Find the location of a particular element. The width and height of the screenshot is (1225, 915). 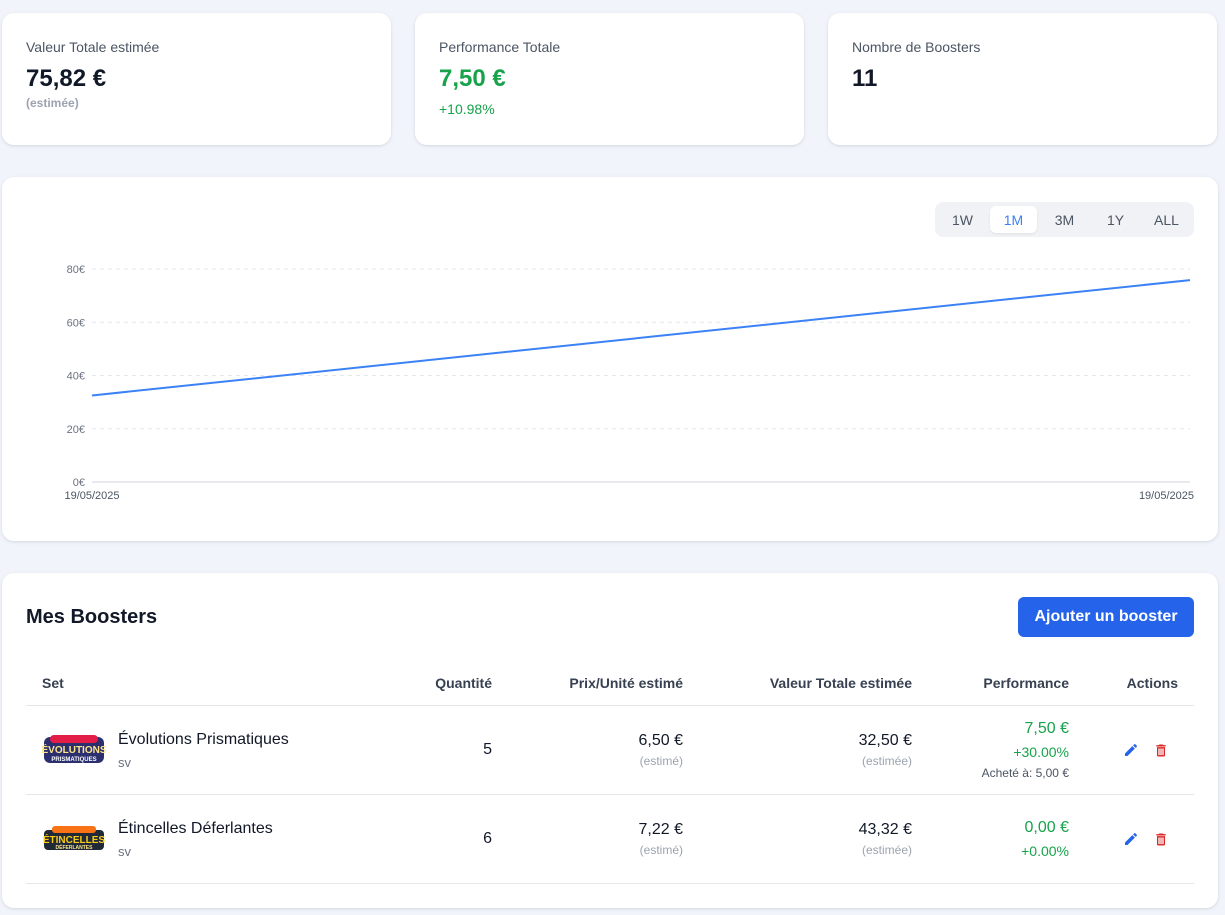

performance-percent: +0.00% is located at coordinates (1045, 851).